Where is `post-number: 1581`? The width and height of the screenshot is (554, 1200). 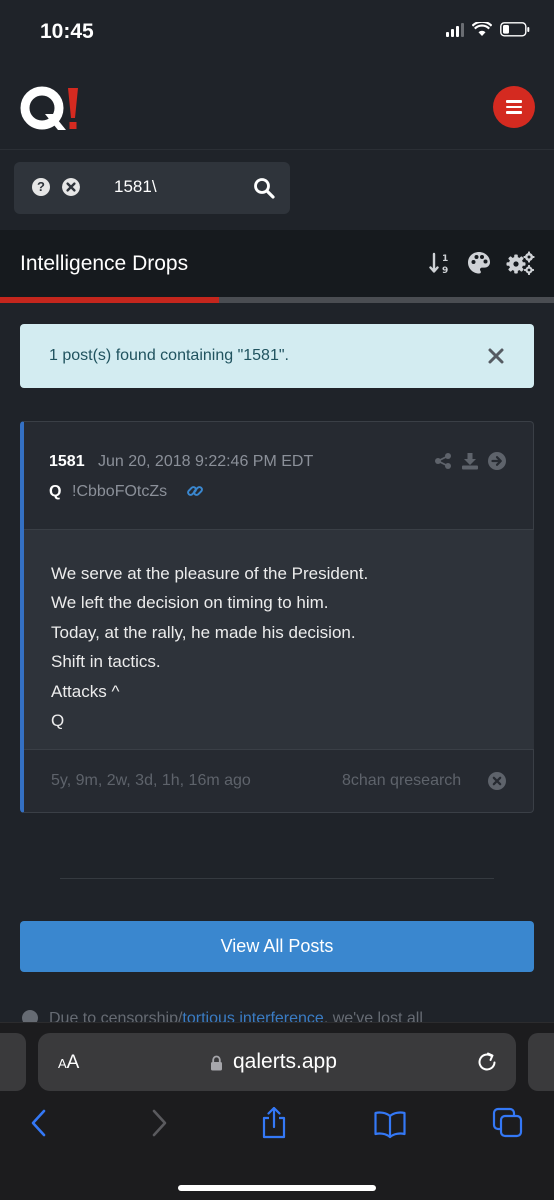
post-number: 1581 is located at coordinates (67, 462).